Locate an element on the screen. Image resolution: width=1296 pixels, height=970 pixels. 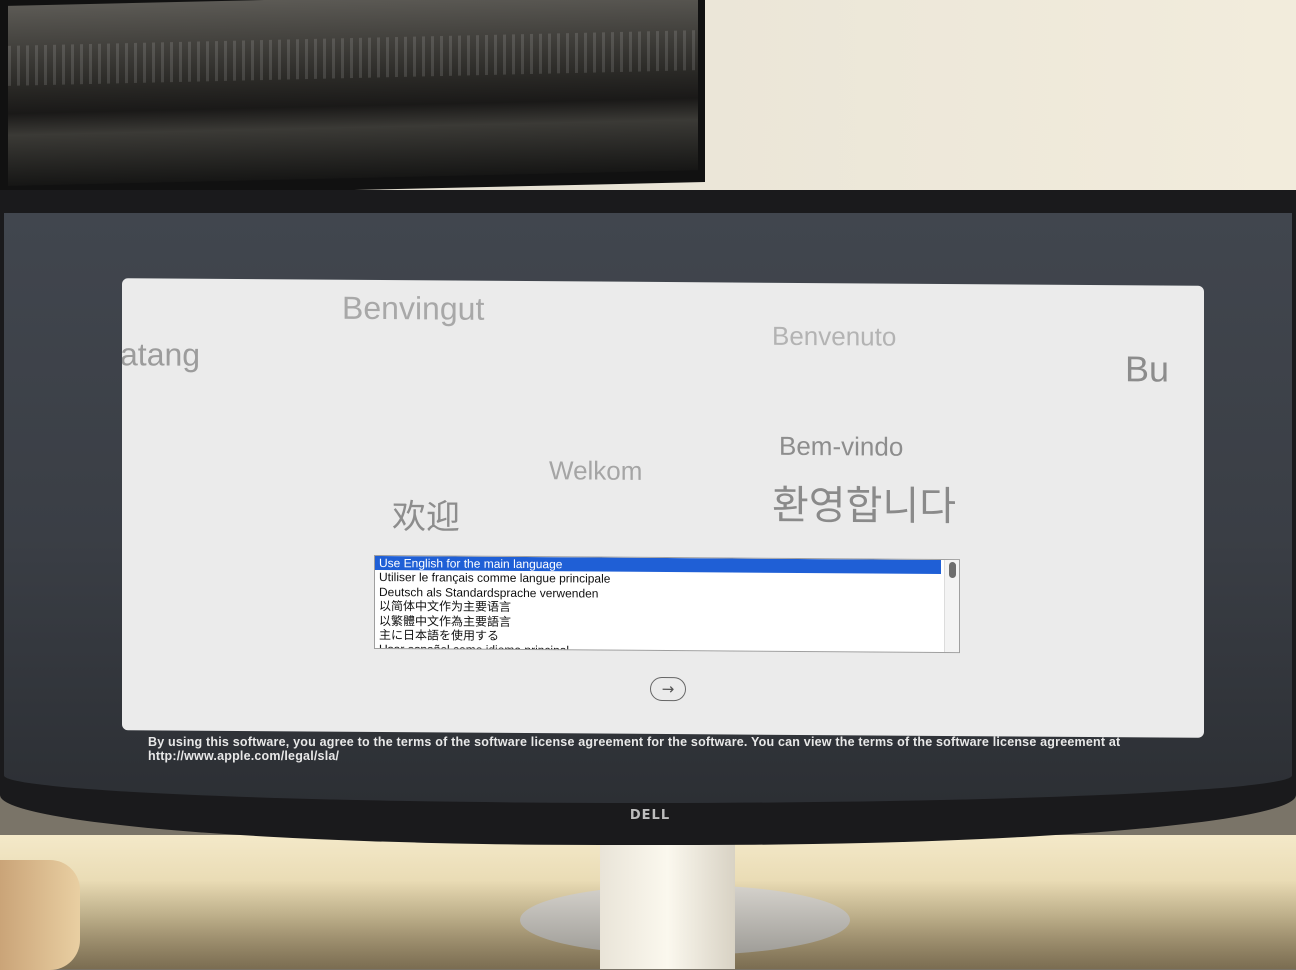
dell-logo: DELL is located at coordinates (650, 815).